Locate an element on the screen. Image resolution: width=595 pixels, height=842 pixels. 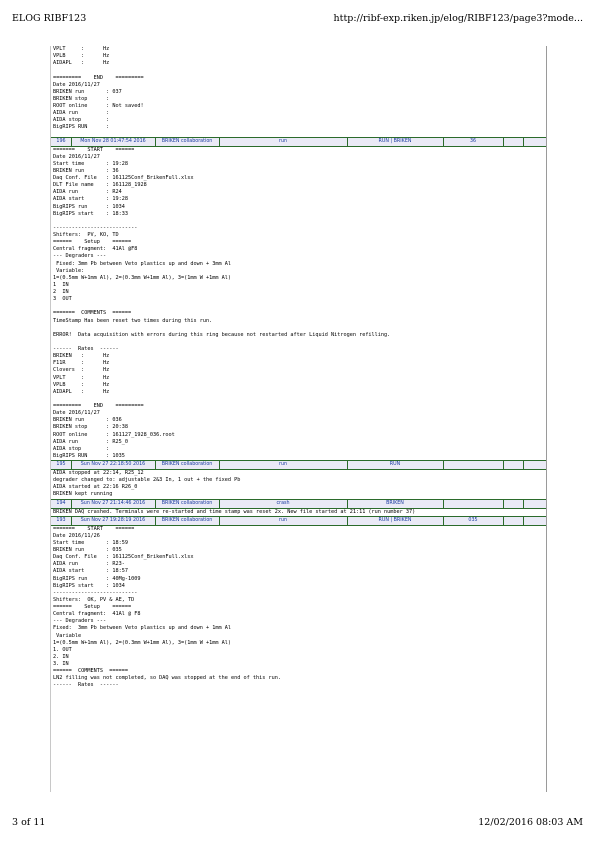
entry-id-link: 193 is located at coordinates (61, 520).